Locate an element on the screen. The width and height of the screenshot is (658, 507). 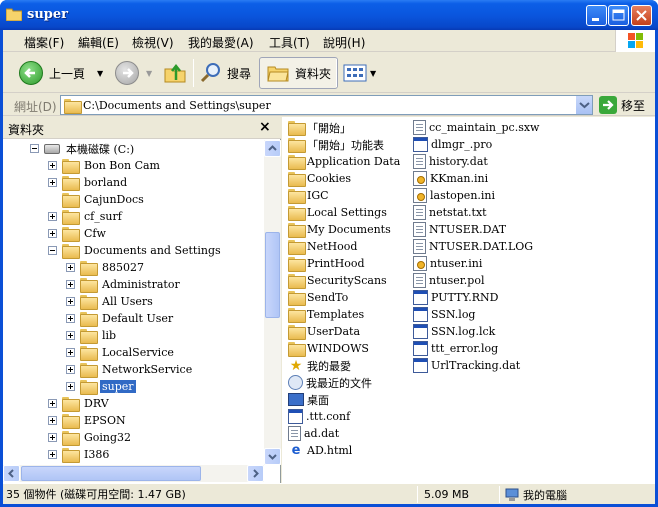
file-list-item: NTUSER.DAT is located at coordinates (459, 229).